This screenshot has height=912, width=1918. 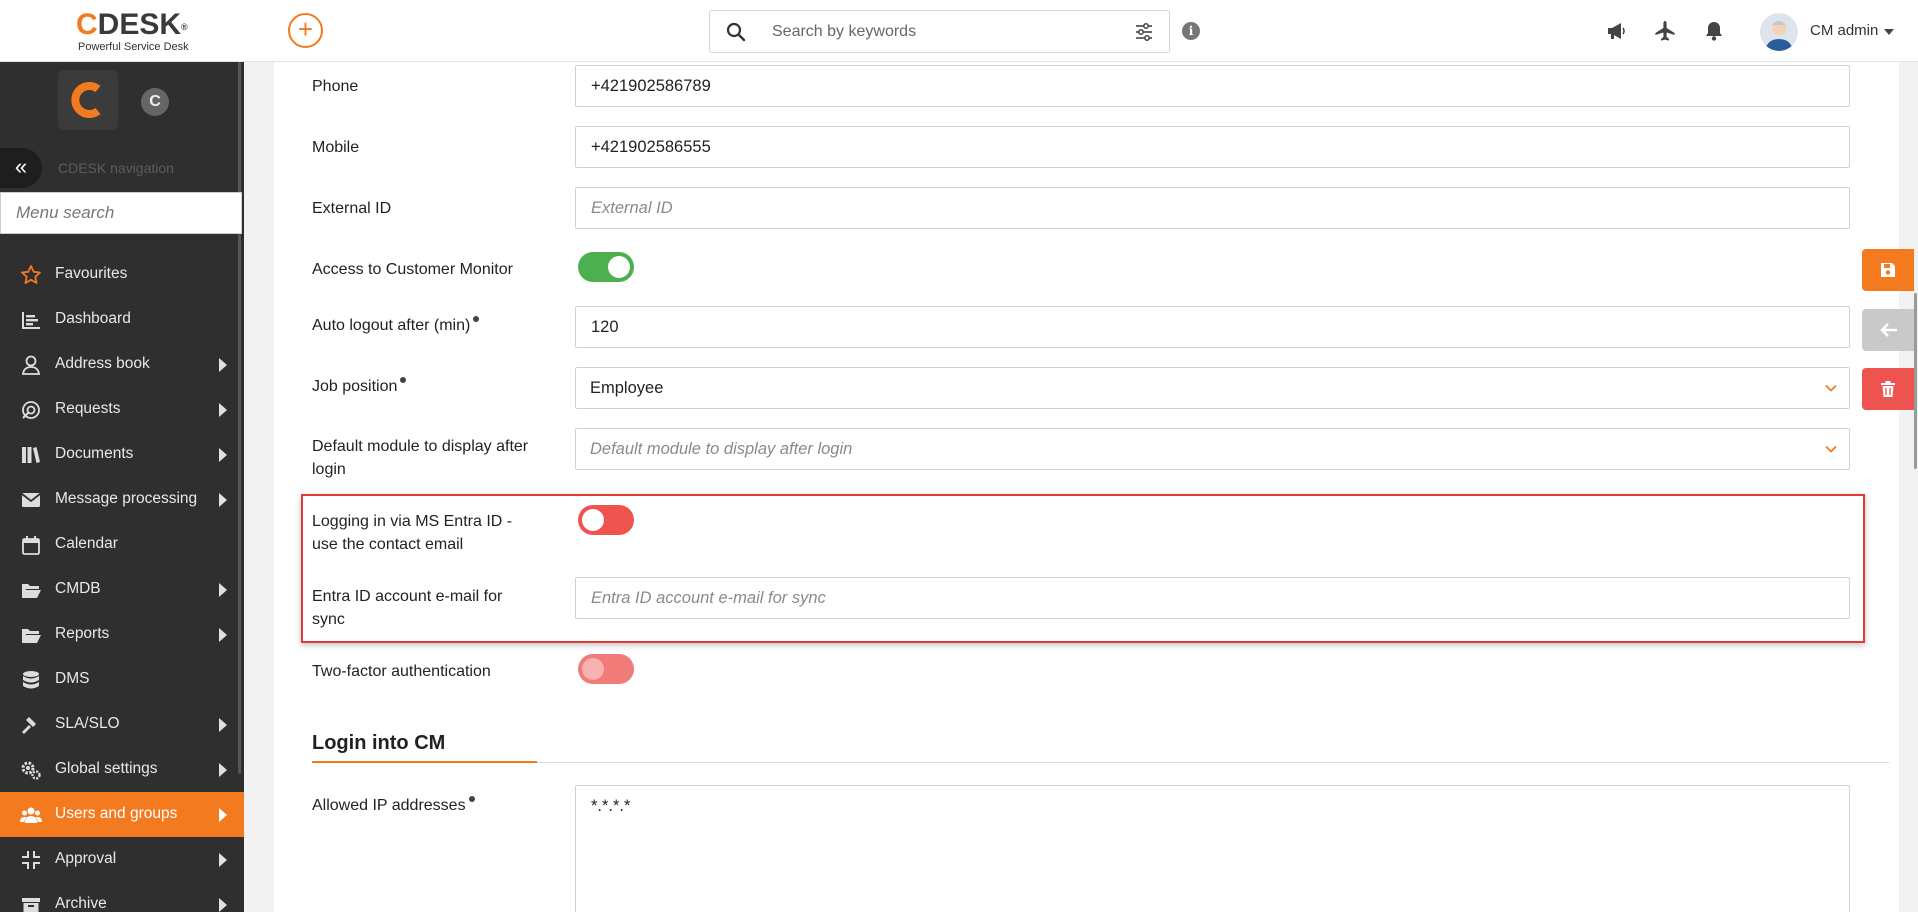 I want to click on user-menu-caret-icon, so click(x=1889, y=32).